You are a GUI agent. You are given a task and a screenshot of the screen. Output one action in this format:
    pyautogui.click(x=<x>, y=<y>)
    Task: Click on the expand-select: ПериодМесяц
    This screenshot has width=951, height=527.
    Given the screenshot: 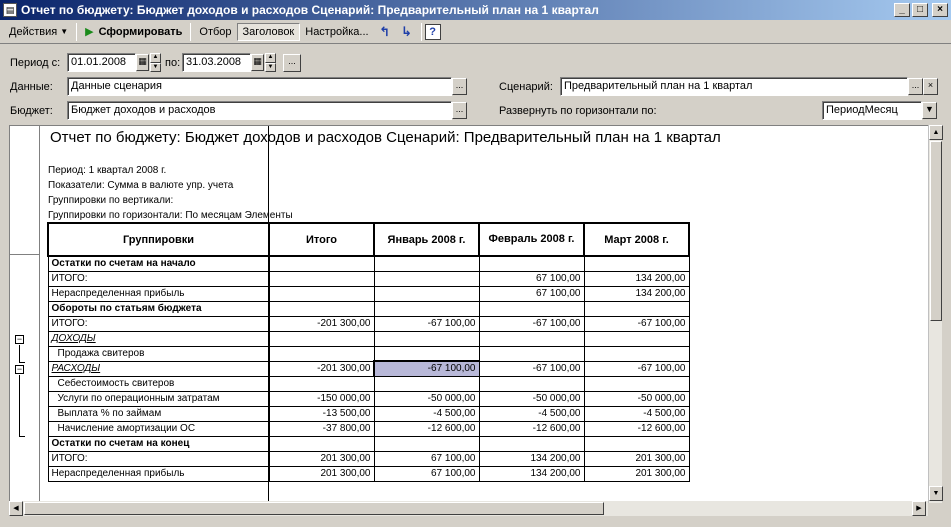 What is the action you would take?
    pyautogui.click(x=872, y=110)
    